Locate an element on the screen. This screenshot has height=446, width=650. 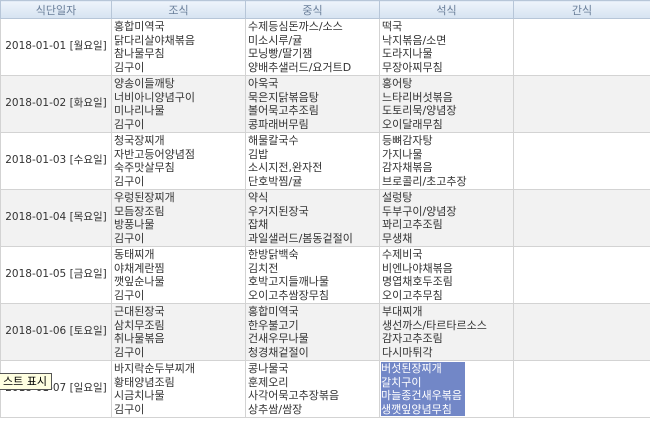
menu-item: 가지나물 is located at coordinates (402, 154).